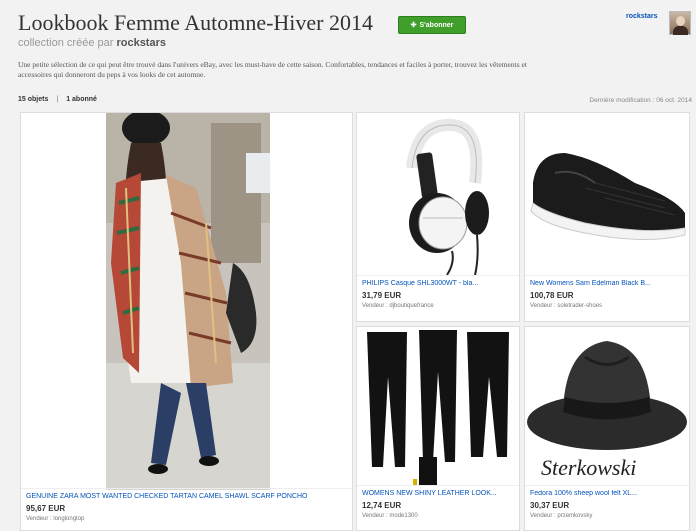 The width and height of the screenshot is (696, 531). I want to click on item-price: 31,79 EUR, so click(382, 295).